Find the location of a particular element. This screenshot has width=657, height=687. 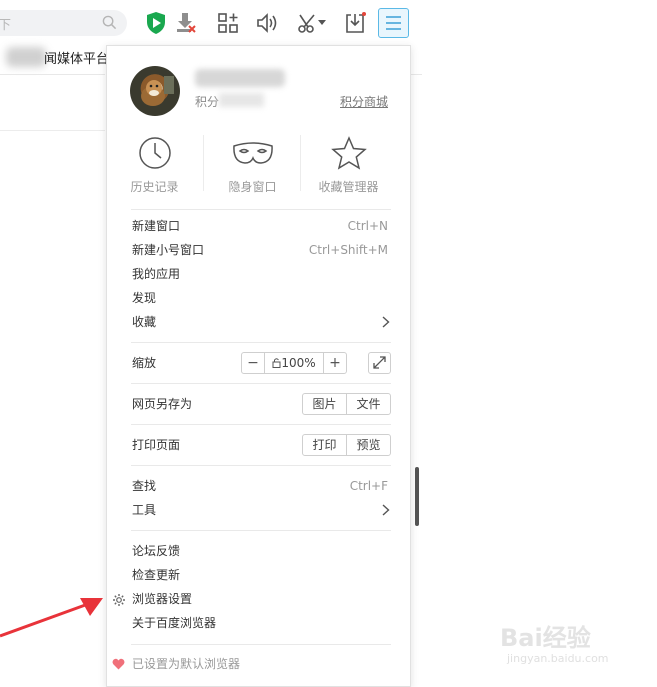

watermark-url: jingyan.baidu.com is located at coordinates (558, 658).